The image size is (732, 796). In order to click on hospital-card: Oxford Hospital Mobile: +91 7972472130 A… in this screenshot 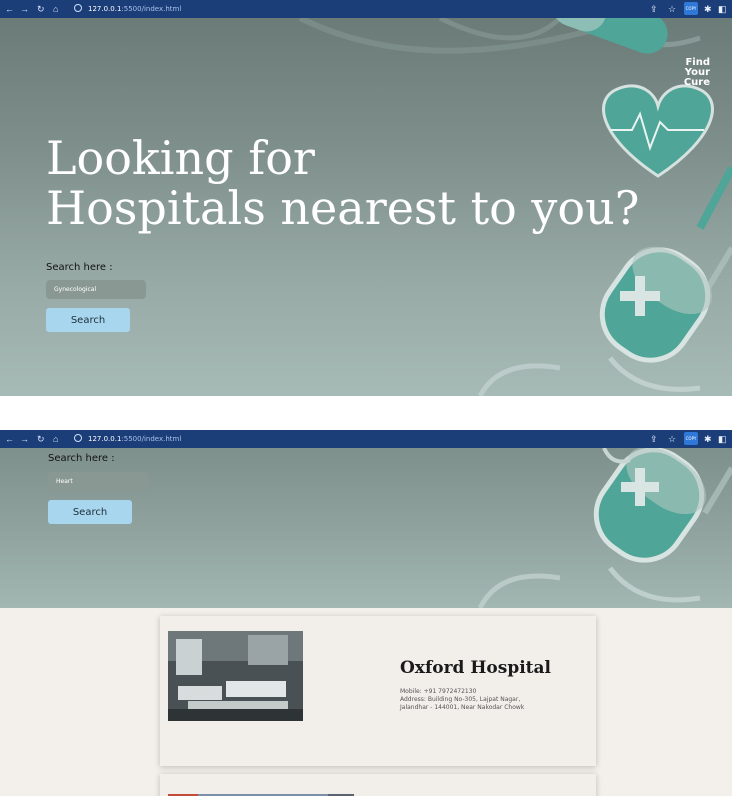, I will do `click(378, 691)`.